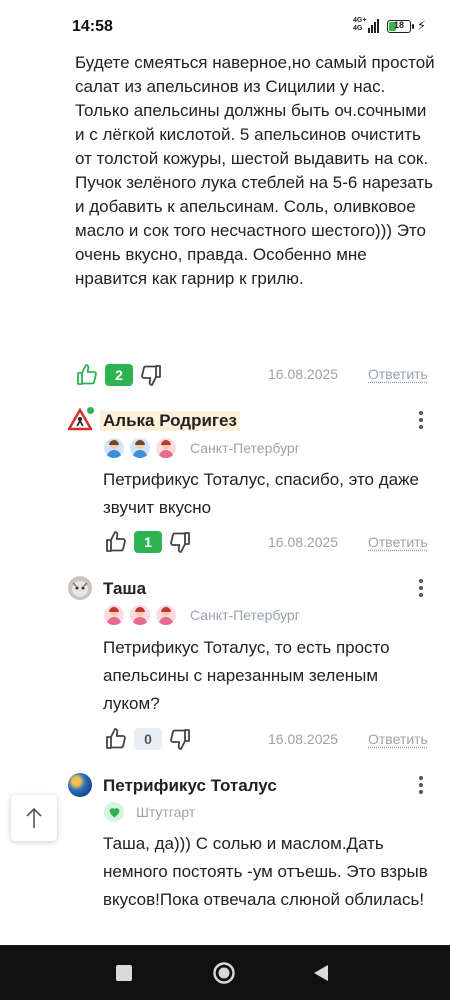 The width and height of the screenshot is (450, 1000). I want to click on author-city: Штутгарт, so click(166, 812).